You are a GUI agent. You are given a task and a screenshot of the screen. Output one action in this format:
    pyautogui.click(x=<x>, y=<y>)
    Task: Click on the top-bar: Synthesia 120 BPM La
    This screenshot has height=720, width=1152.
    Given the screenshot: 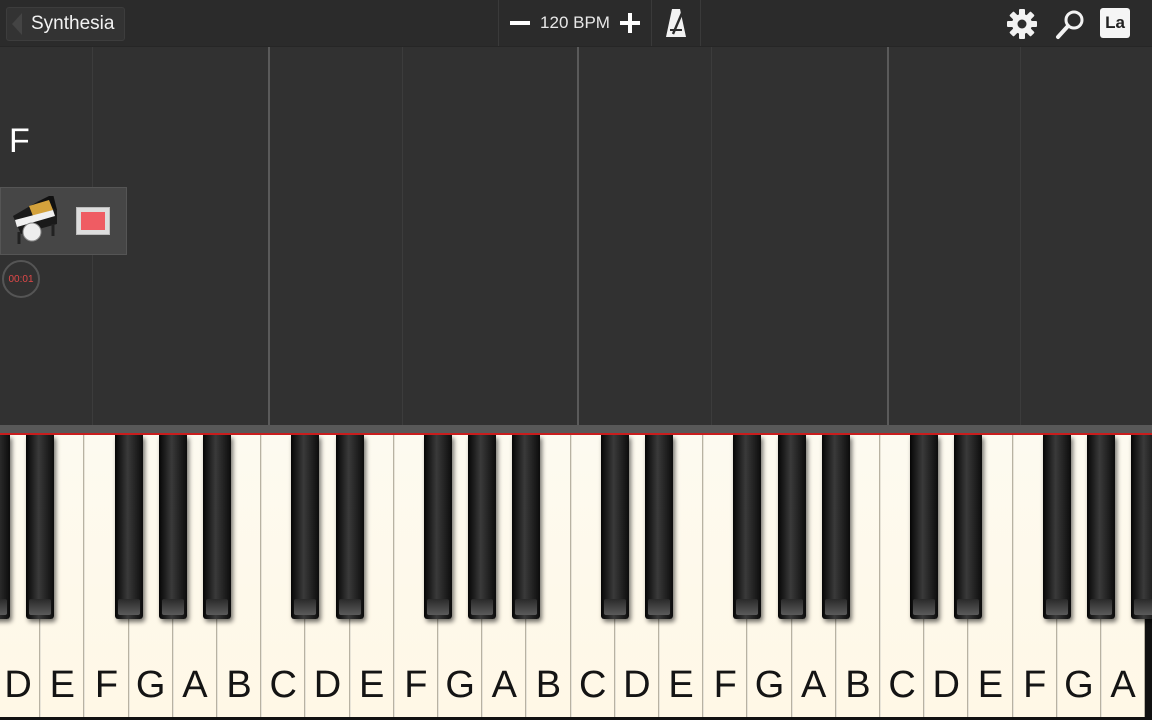 What is the action you would take?
    pyautogui.click(x=576, y=23)
    